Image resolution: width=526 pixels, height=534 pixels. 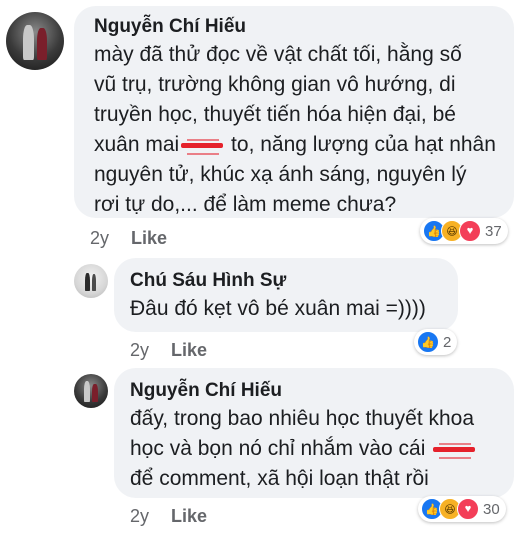 What do you see at coordinates (278, 308) in the screenshot?
I see `comment-text: Đâu đó kẹt vô bé xuân mai =))))` at bounding box center [278, 308].